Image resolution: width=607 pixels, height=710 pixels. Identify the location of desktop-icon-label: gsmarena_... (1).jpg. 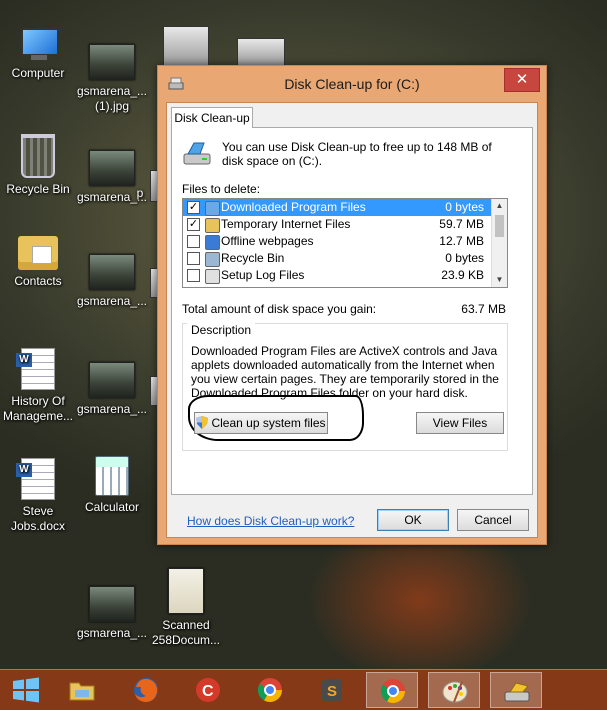
(112, 98).